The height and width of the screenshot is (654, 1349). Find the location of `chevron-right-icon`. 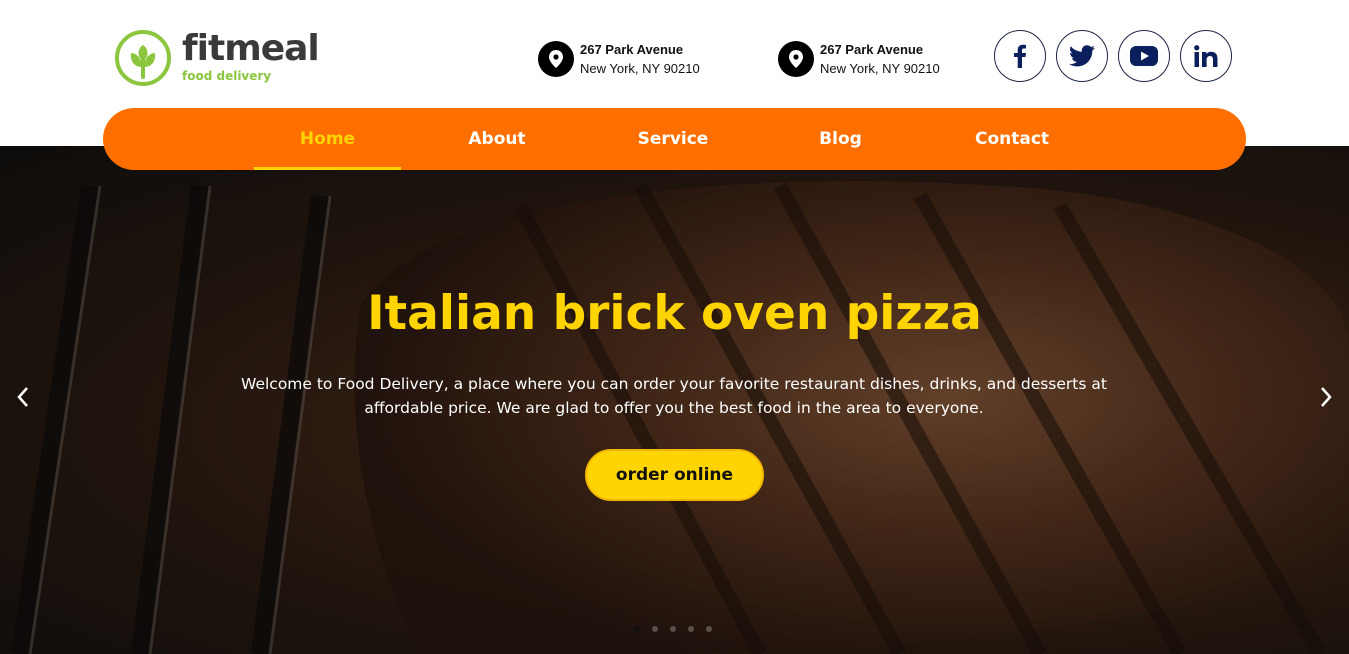

chevron-right-icon is located at coordinates (1326, 397).